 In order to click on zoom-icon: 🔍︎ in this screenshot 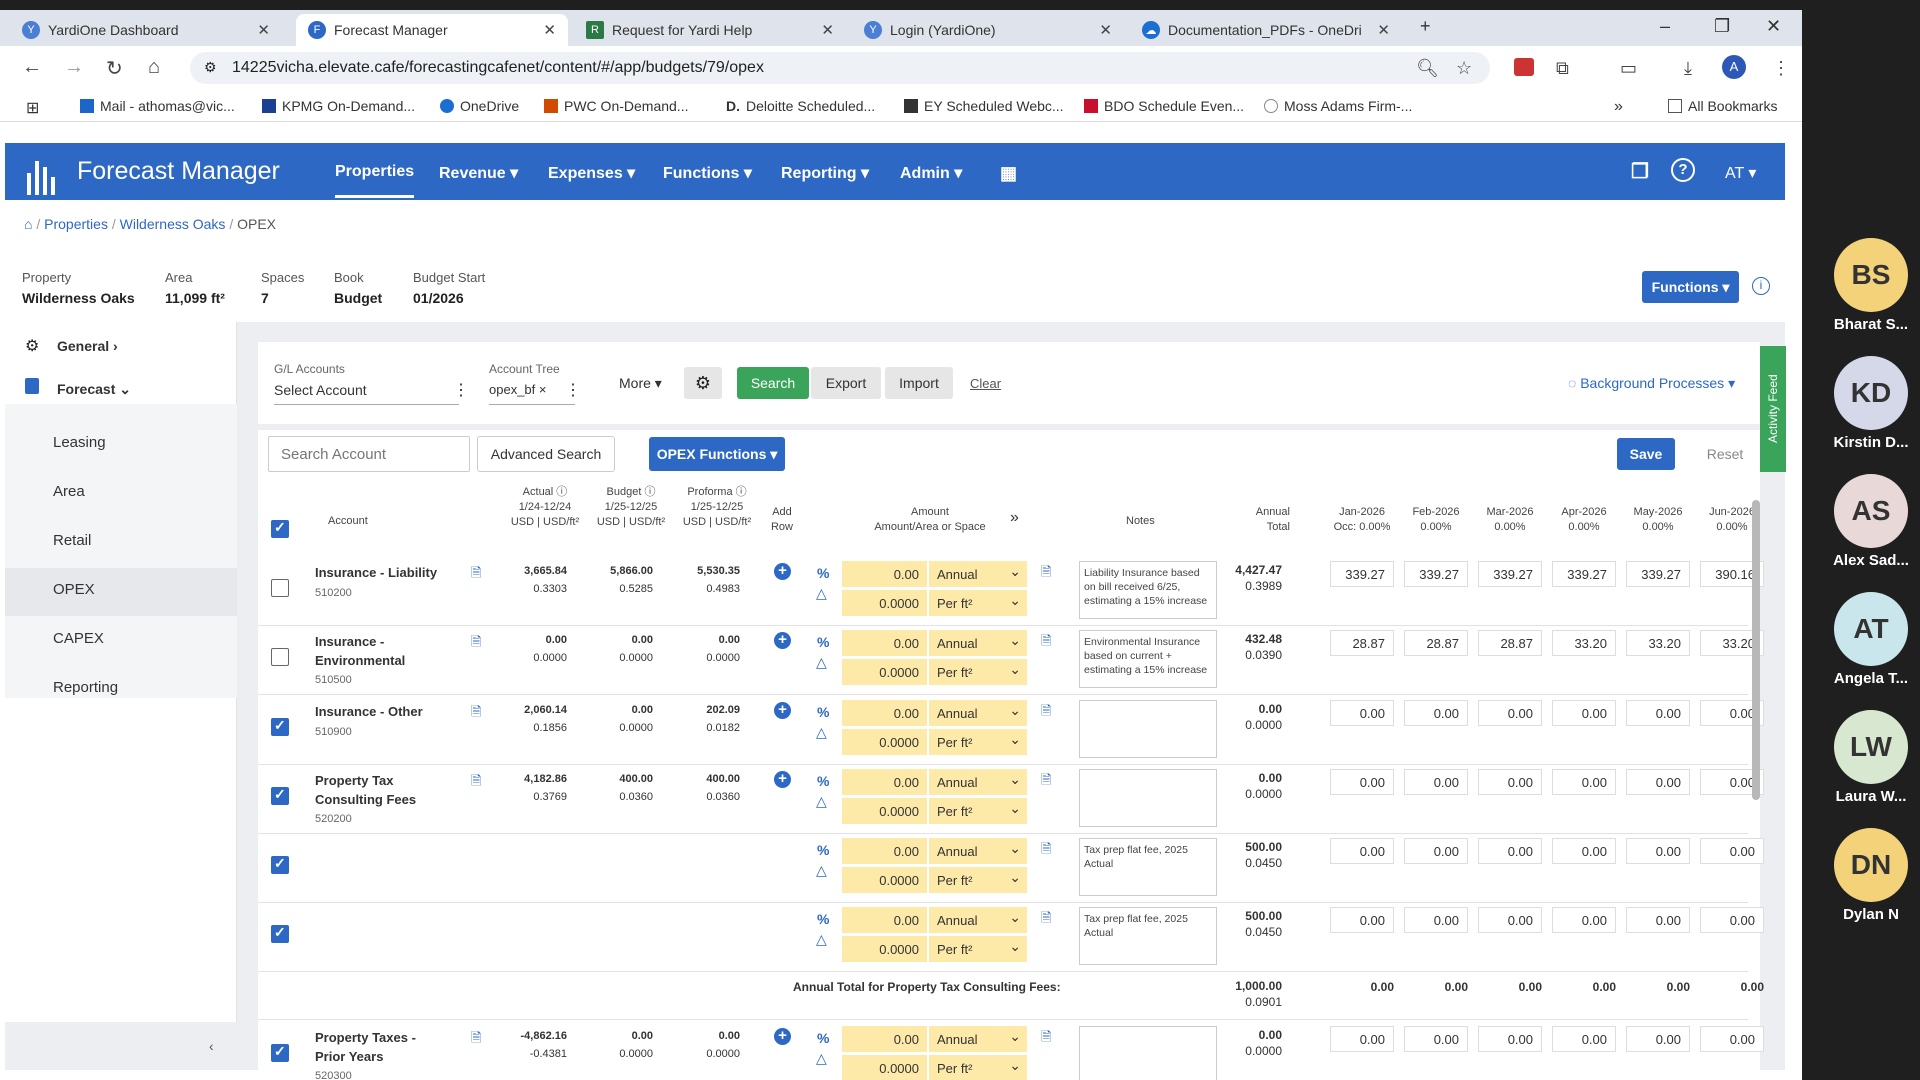, I will do `click(1427, 68)`.